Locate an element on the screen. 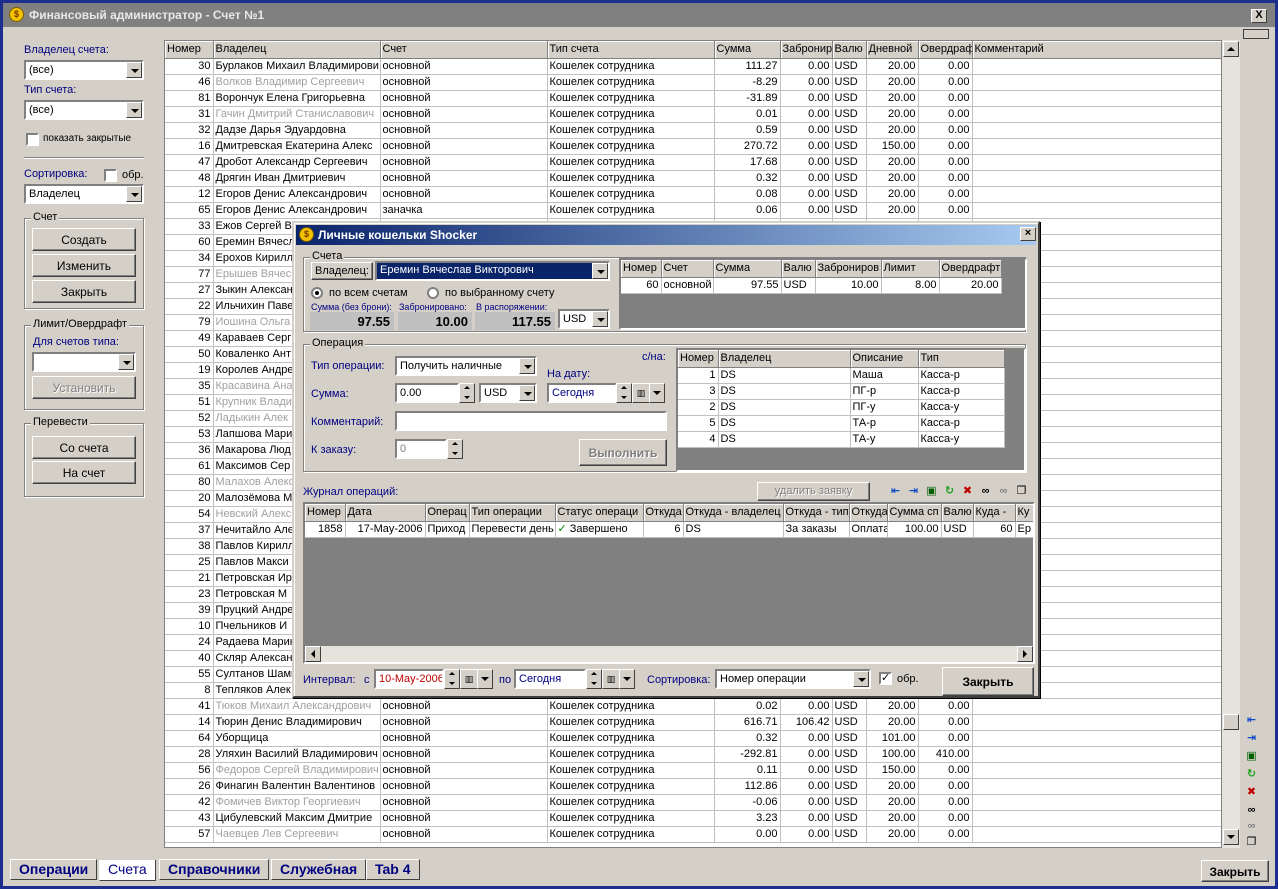  journal-header-cell: Номер is located at coordinates (325, 513).